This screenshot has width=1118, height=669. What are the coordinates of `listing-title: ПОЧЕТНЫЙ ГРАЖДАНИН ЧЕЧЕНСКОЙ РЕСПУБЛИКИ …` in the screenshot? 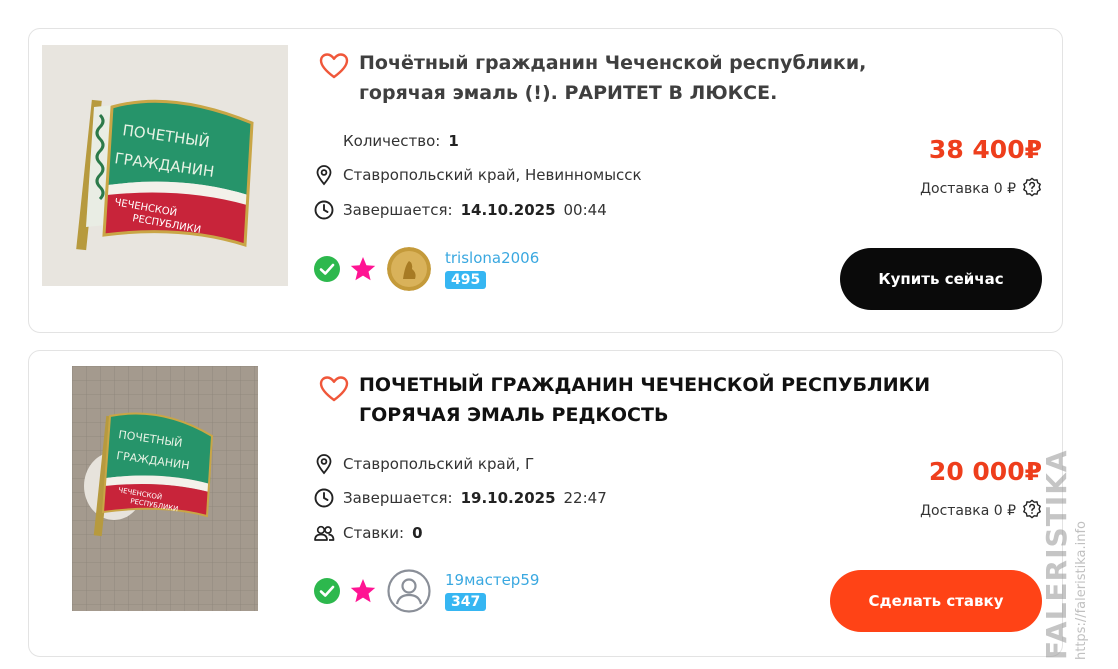 It's located at (659, 400).